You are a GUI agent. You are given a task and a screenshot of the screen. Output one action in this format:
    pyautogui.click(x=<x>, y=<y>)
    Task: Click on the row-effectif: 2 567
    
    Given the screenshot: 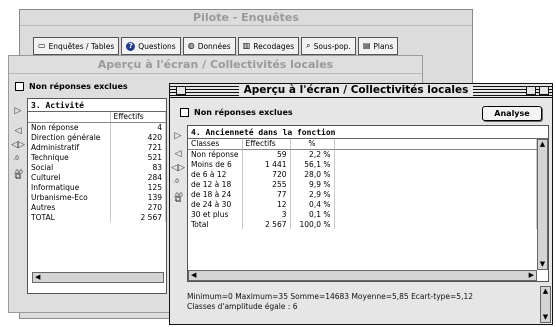 What is the action you would take?
    pyautogui.click(x=266, y=224)
    